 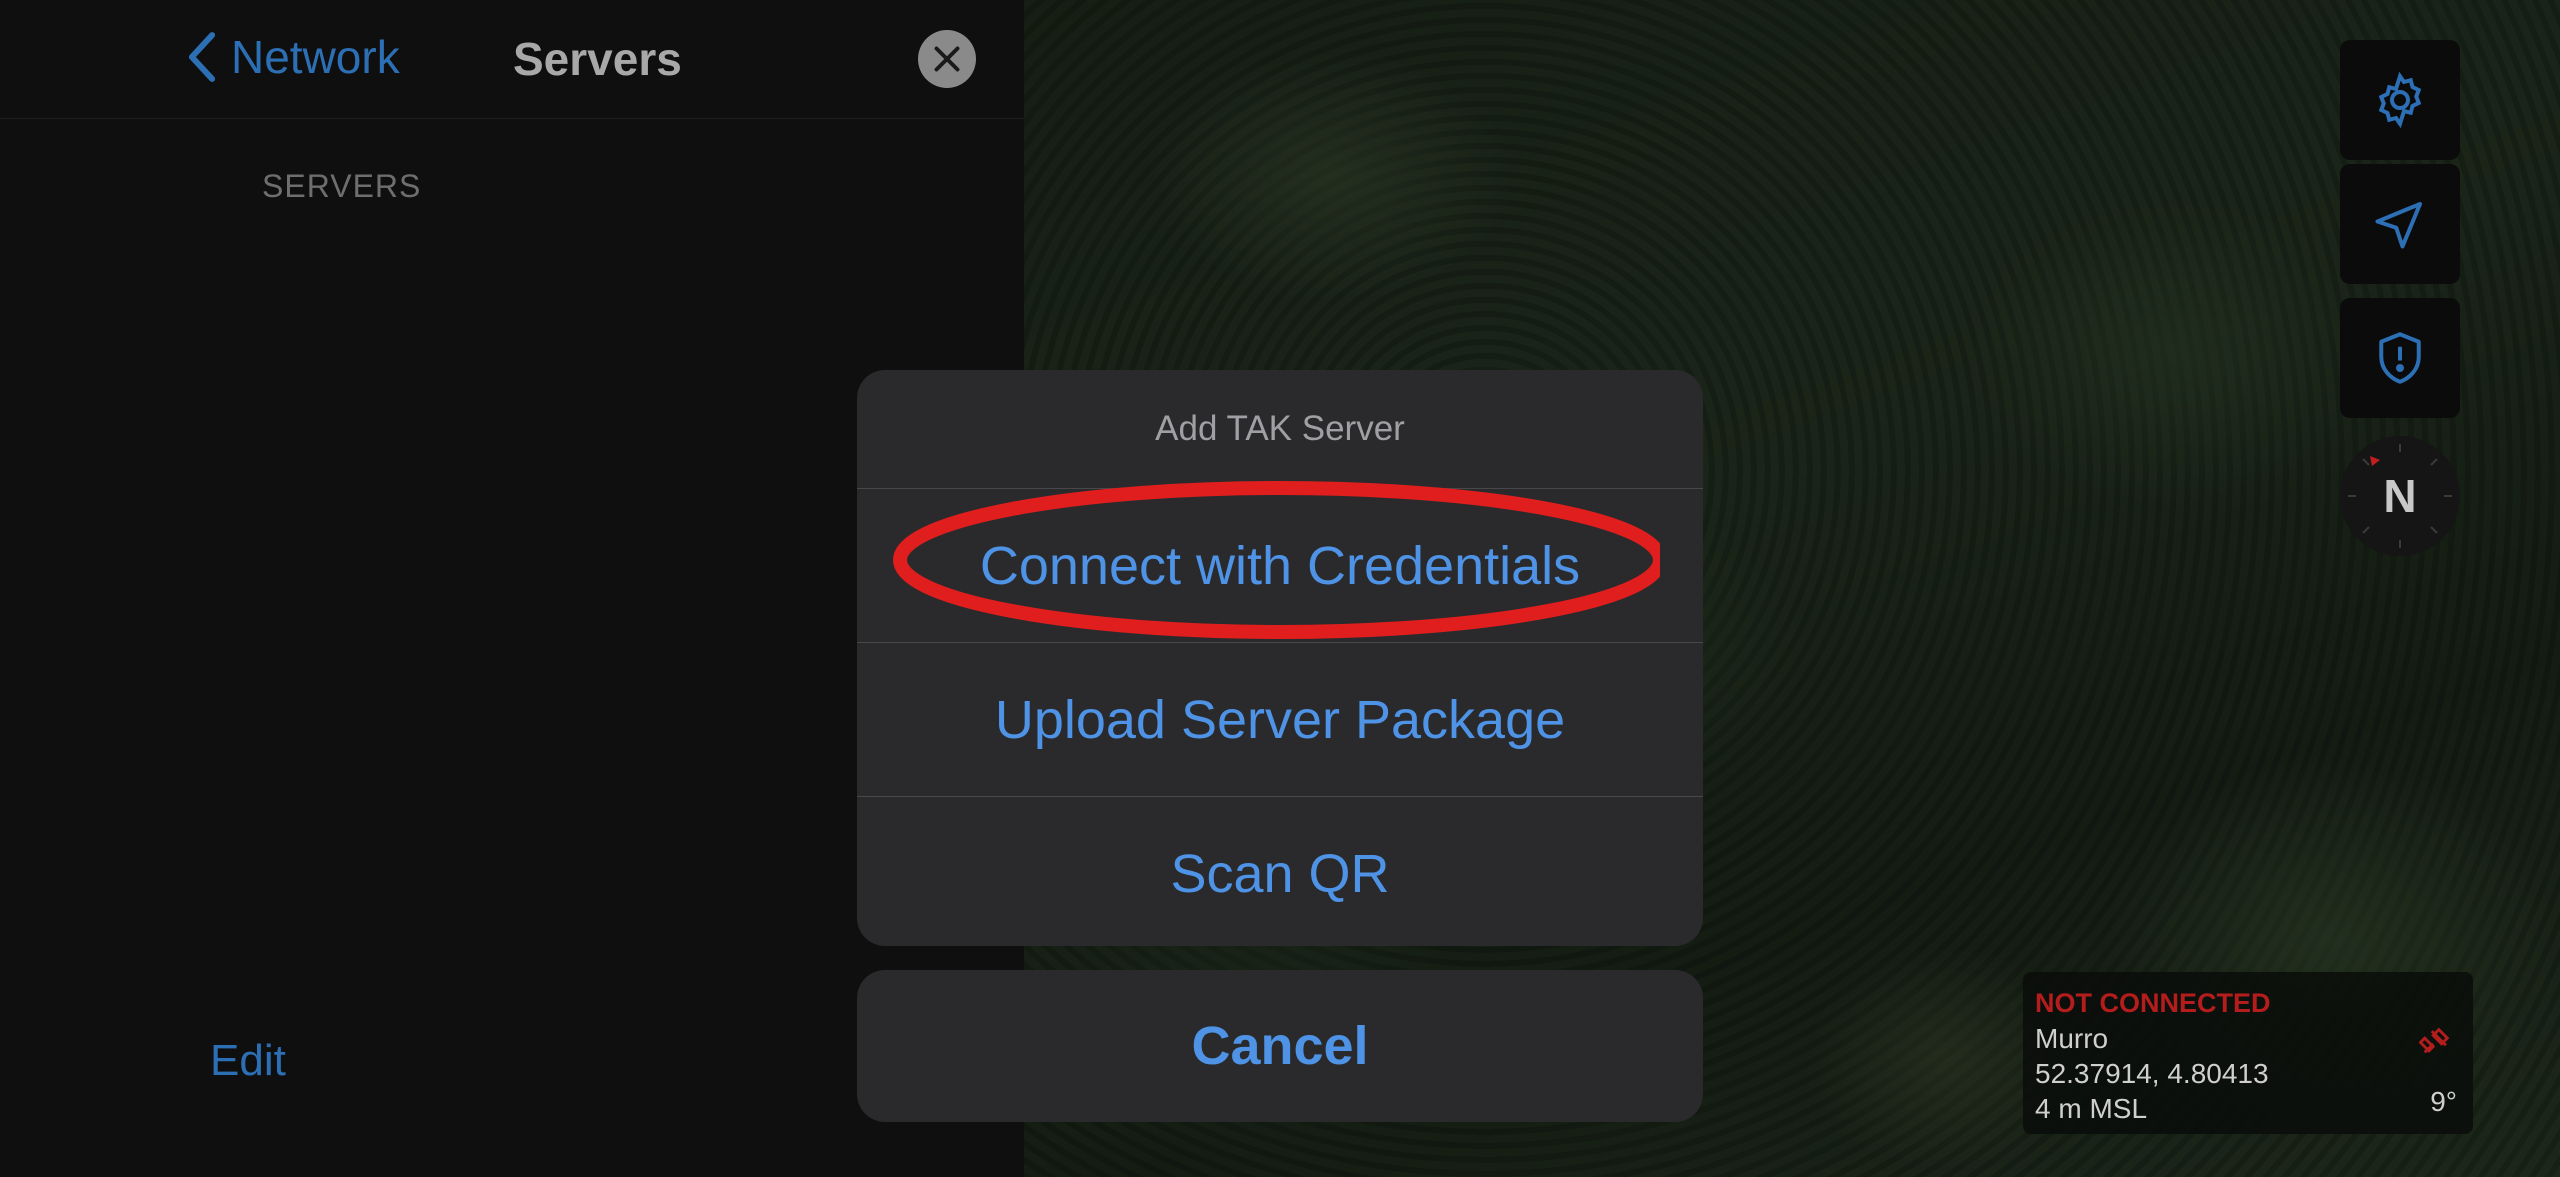 I want to click on compass-north-label: N, so click(x=2400, y=496).